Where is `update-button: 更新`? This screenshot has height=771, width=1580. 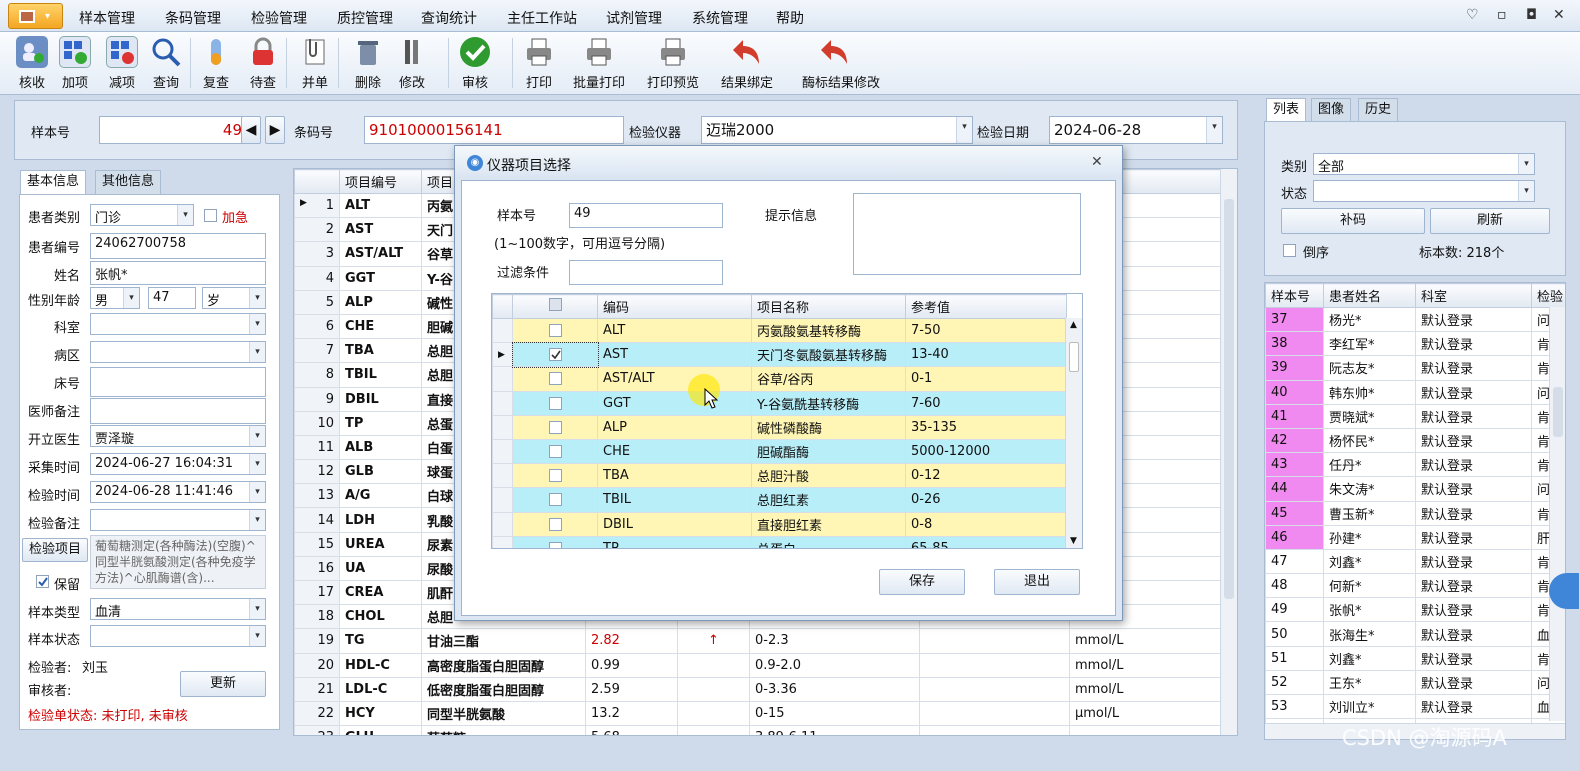
update-button: 更新 is located at coordinates (223, 684).